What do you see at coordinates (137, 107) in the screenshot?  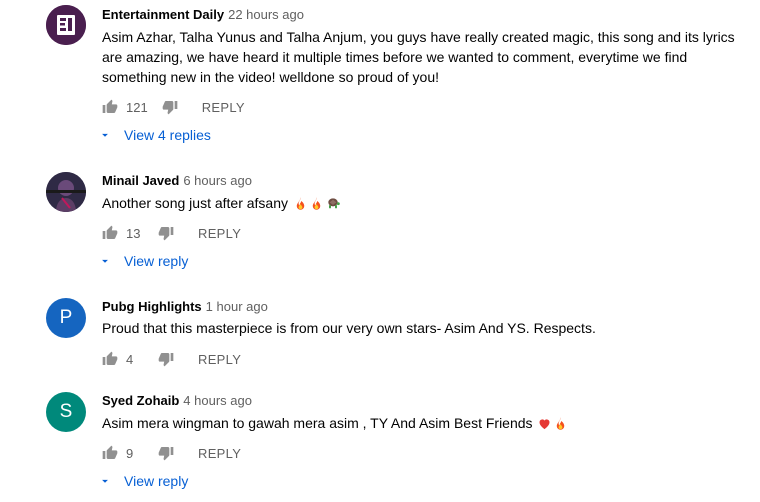 I see `like-count: 121` at bounding box center [137, 107].